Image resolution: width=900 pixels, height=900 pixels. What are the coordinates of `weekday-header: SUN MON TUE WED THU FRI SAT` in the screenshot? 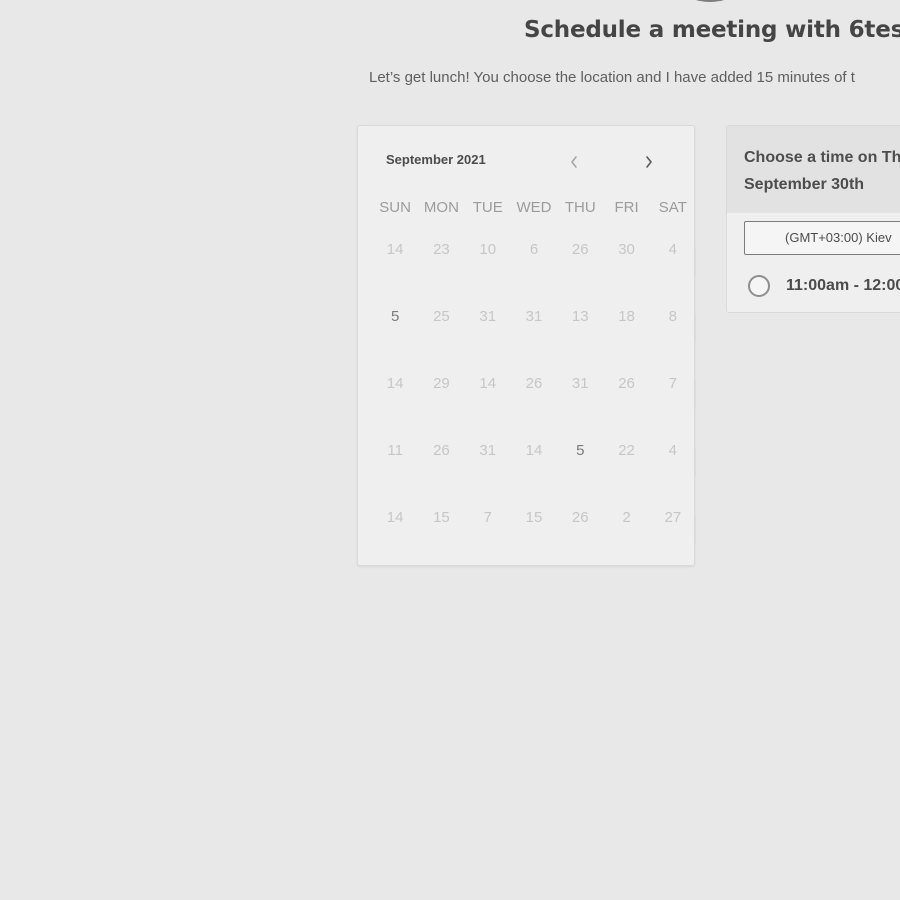 It's located at (534, 207).